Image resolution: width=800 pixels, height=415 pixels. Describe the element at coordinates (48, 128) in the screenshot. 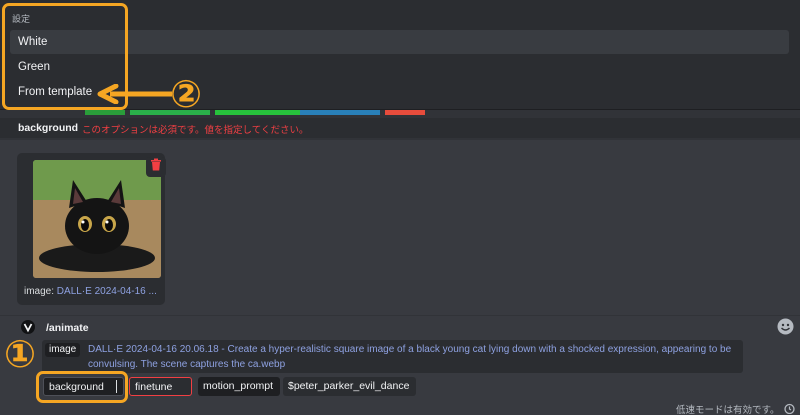

I see `error-option-name: background` at that location.